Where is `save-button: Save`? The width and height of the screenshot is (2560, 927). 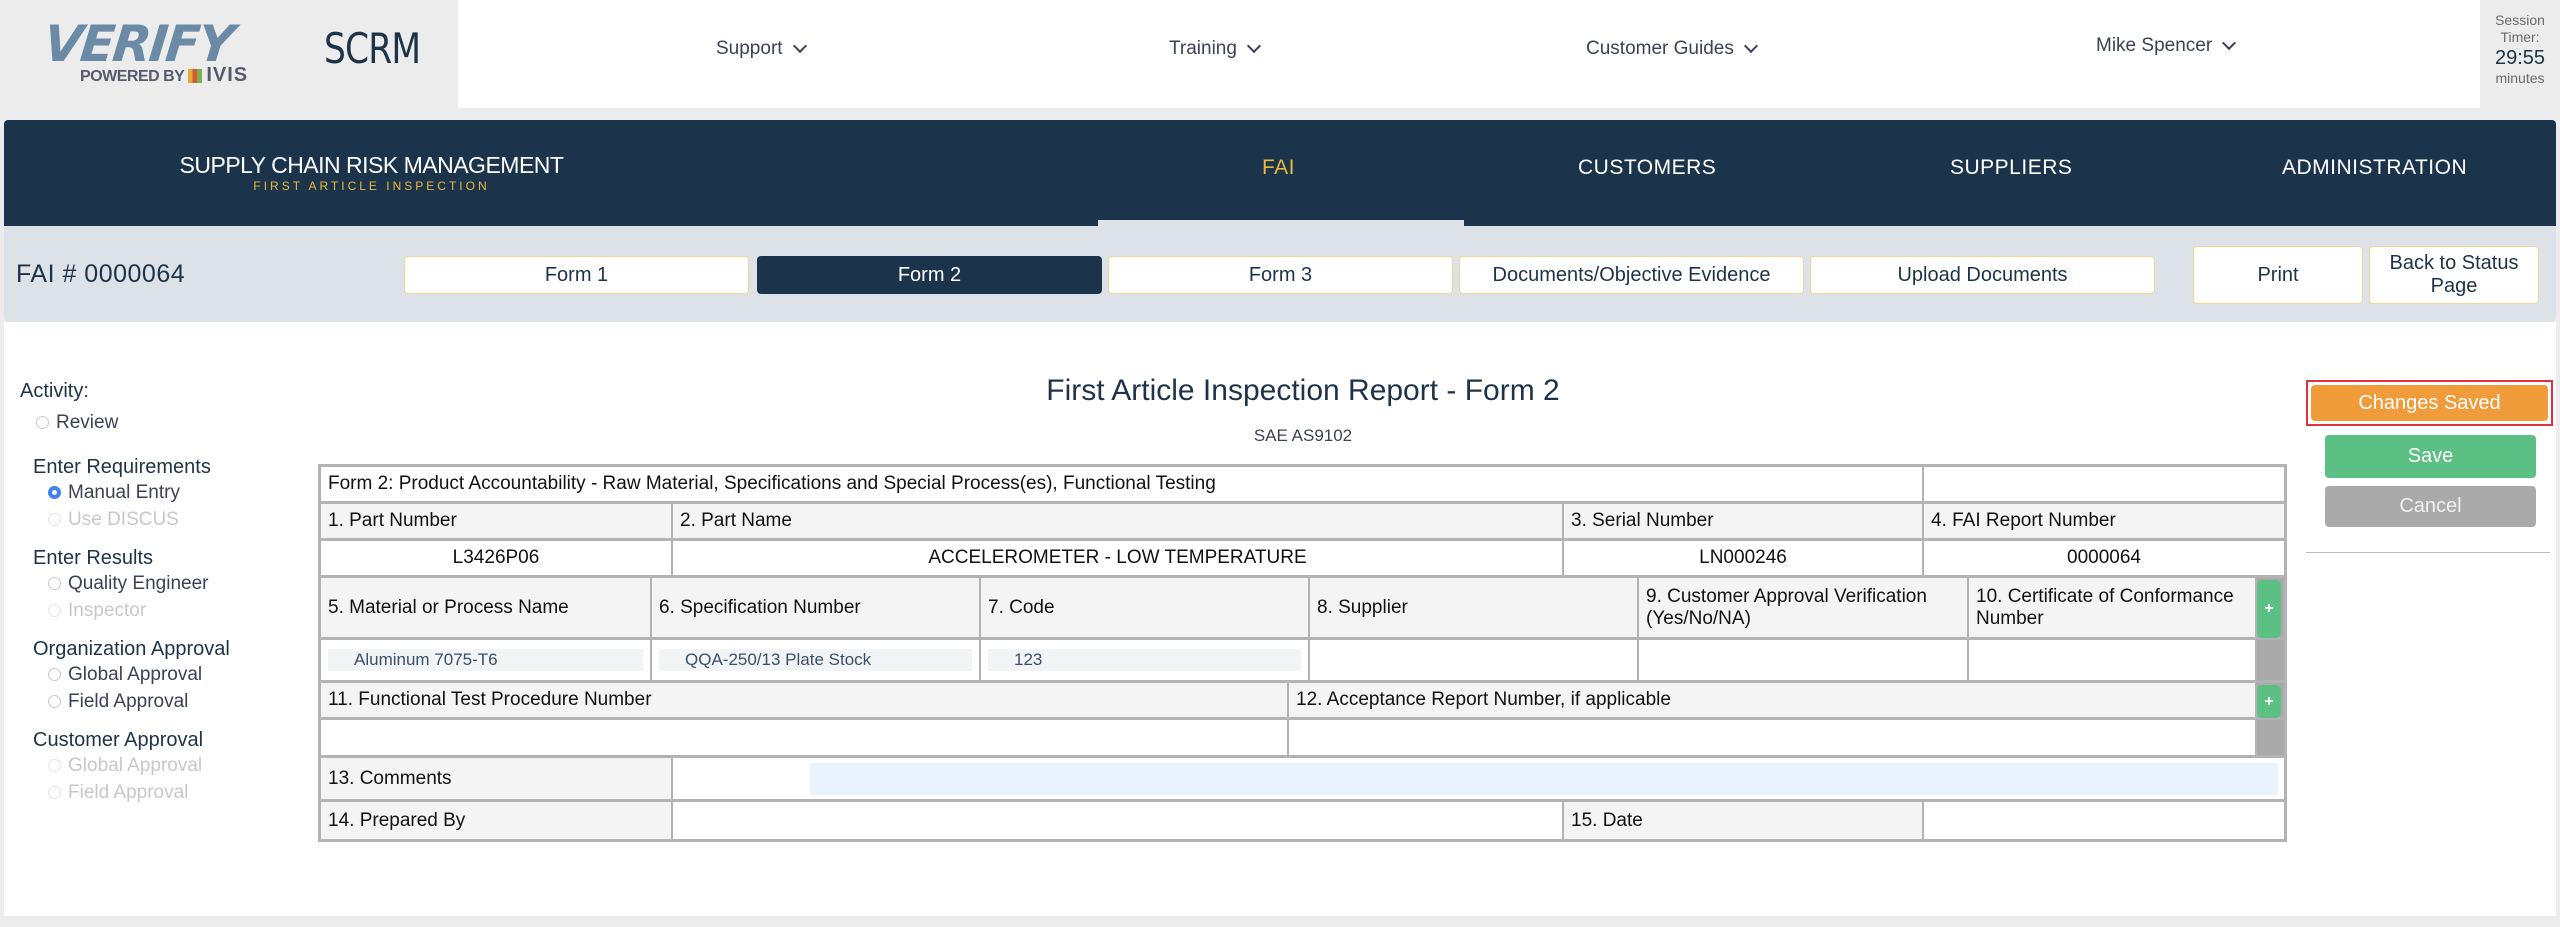
save-button: Save is located at coordinates (2430, 456).